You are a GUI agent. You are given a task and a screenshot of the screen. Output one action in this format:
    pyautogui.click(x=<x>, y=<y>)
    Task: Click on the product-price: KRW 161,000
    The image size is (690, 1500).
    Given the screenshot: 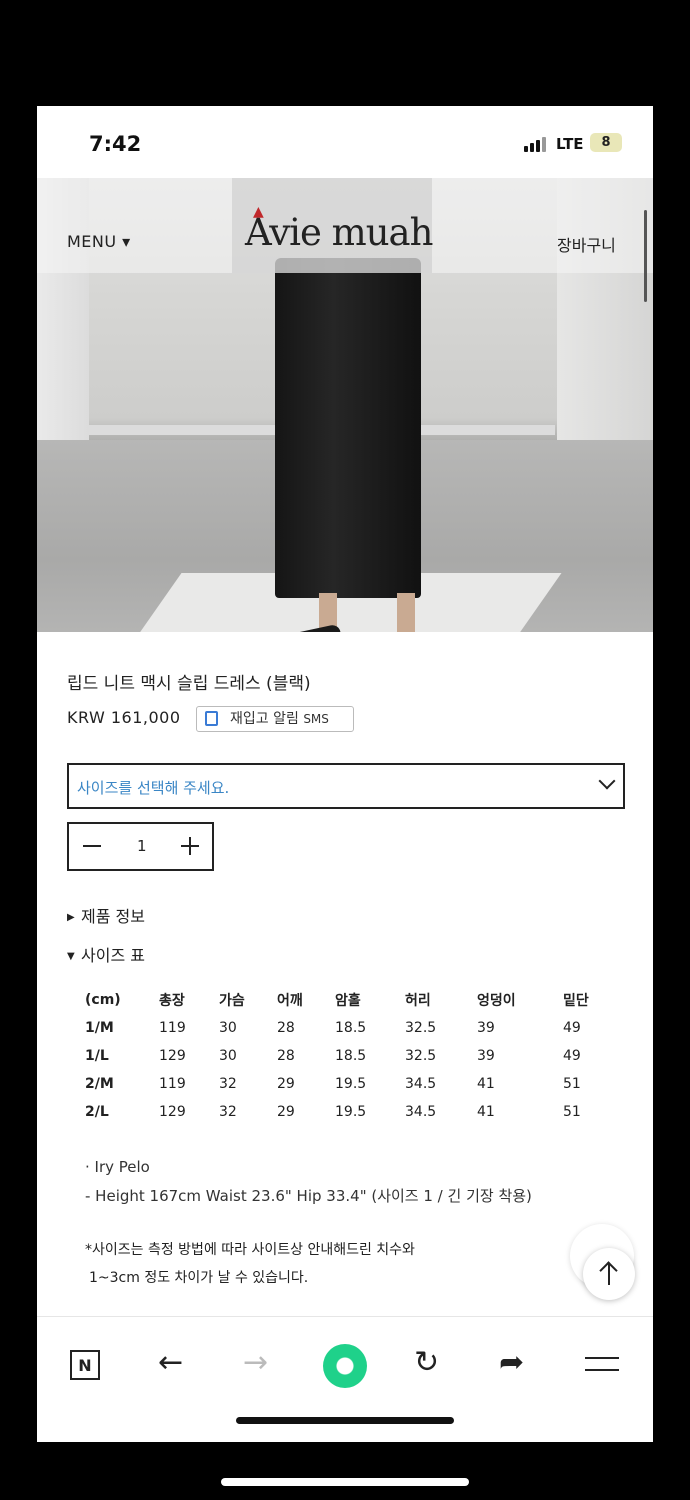 What is the action you would take?
    pyautogui.click(x=124, y=717)
    